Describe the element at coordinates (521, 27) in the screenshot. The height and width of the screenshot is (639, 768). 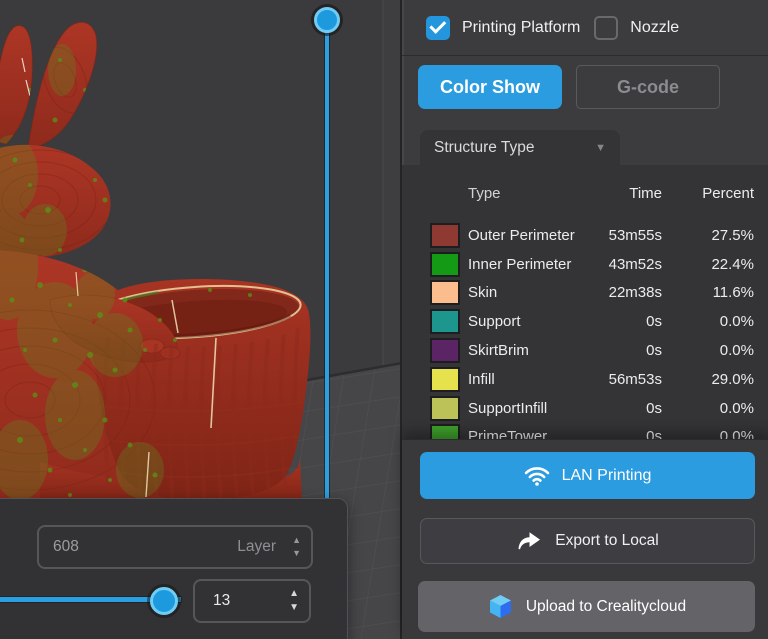
I see `printing-platform-label: Printing Platform` at that location.